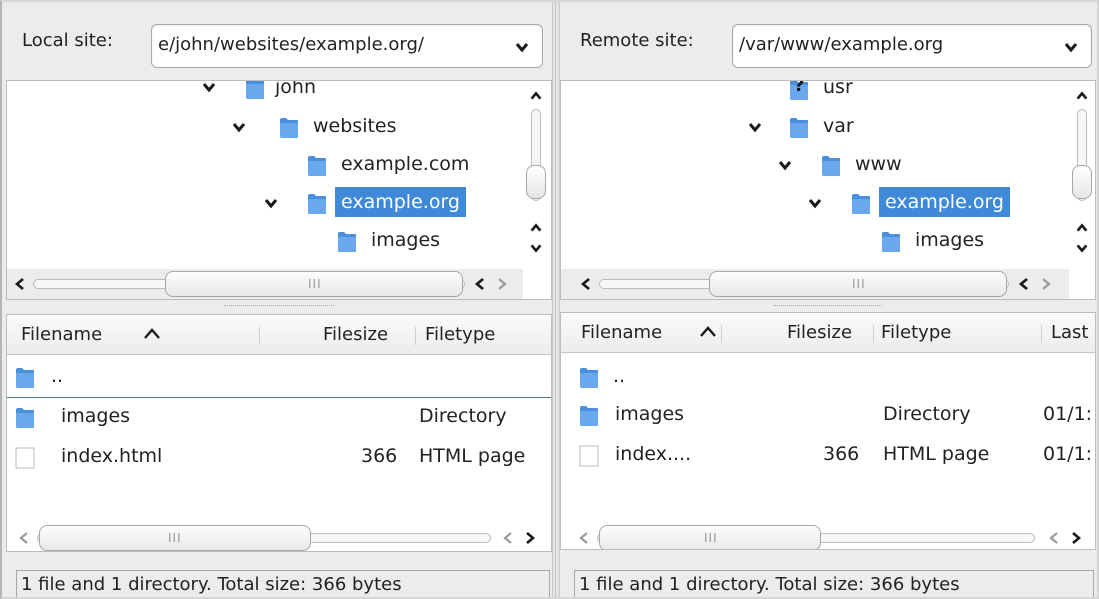  What do you see at coordinates (841, 454) in the screenshot?
I see `file-size: 366` at bounding box center [841, 454].